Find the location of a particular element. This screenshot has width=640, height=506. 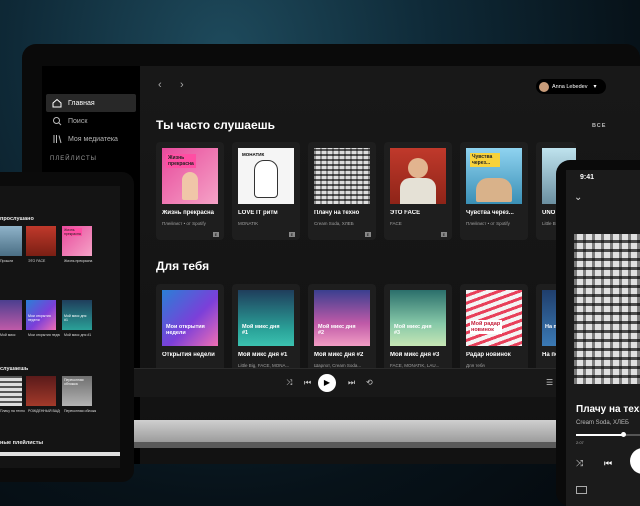

tablet-cover: Перекопная обложка is located at coordinates (77, 391).